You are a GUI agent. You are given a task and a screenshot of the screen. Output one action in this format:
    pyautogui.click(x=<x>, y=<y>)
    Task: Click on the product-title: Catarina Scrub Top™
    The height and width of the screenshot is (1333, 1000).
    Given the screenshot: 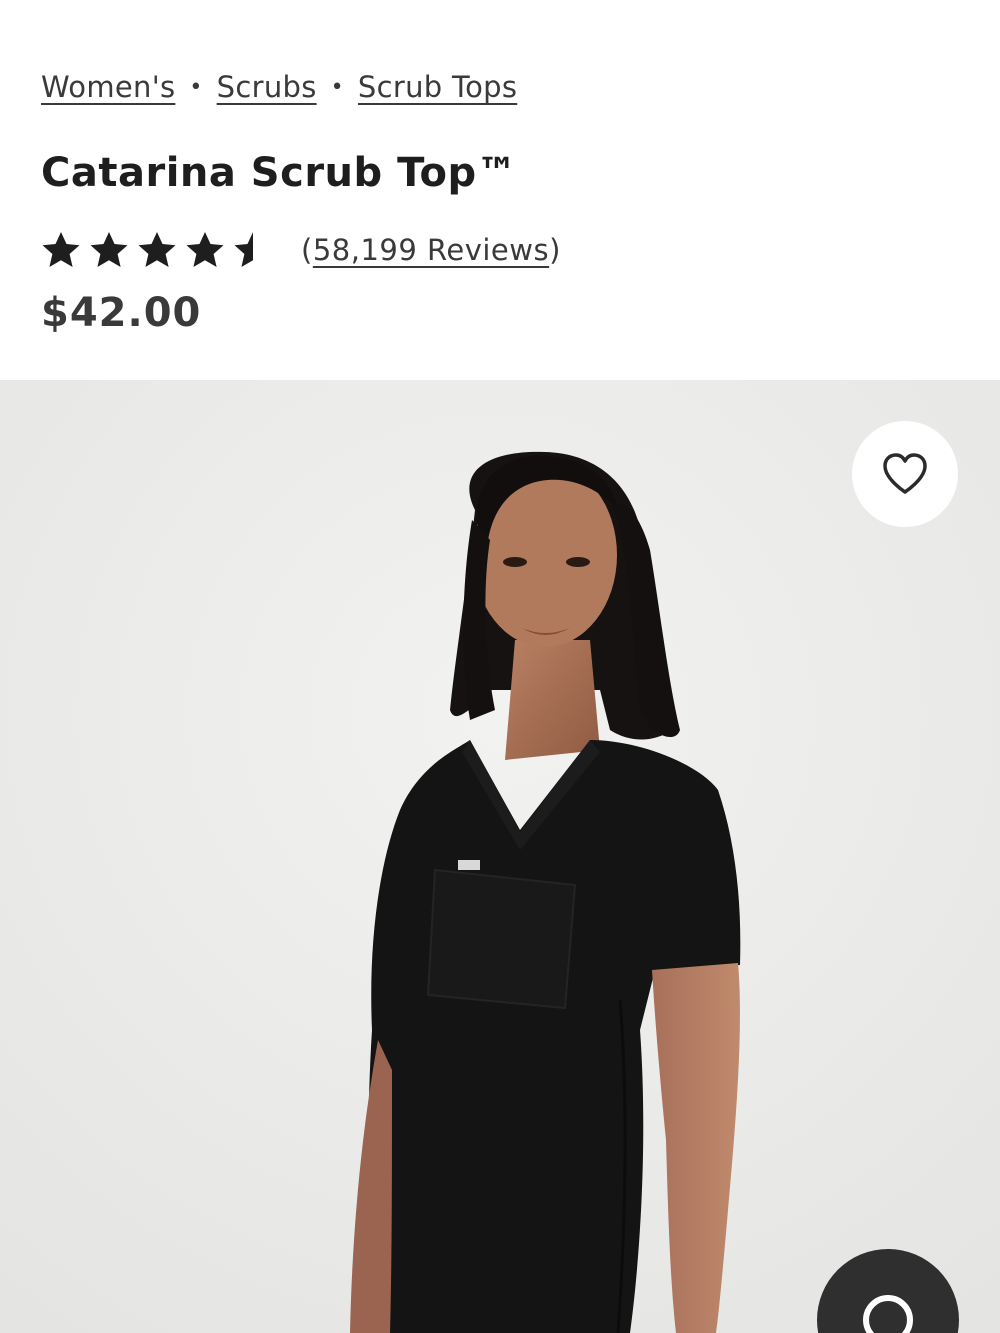 What is the action you would take?
    pyautogui.click(x=279, y=173)
    